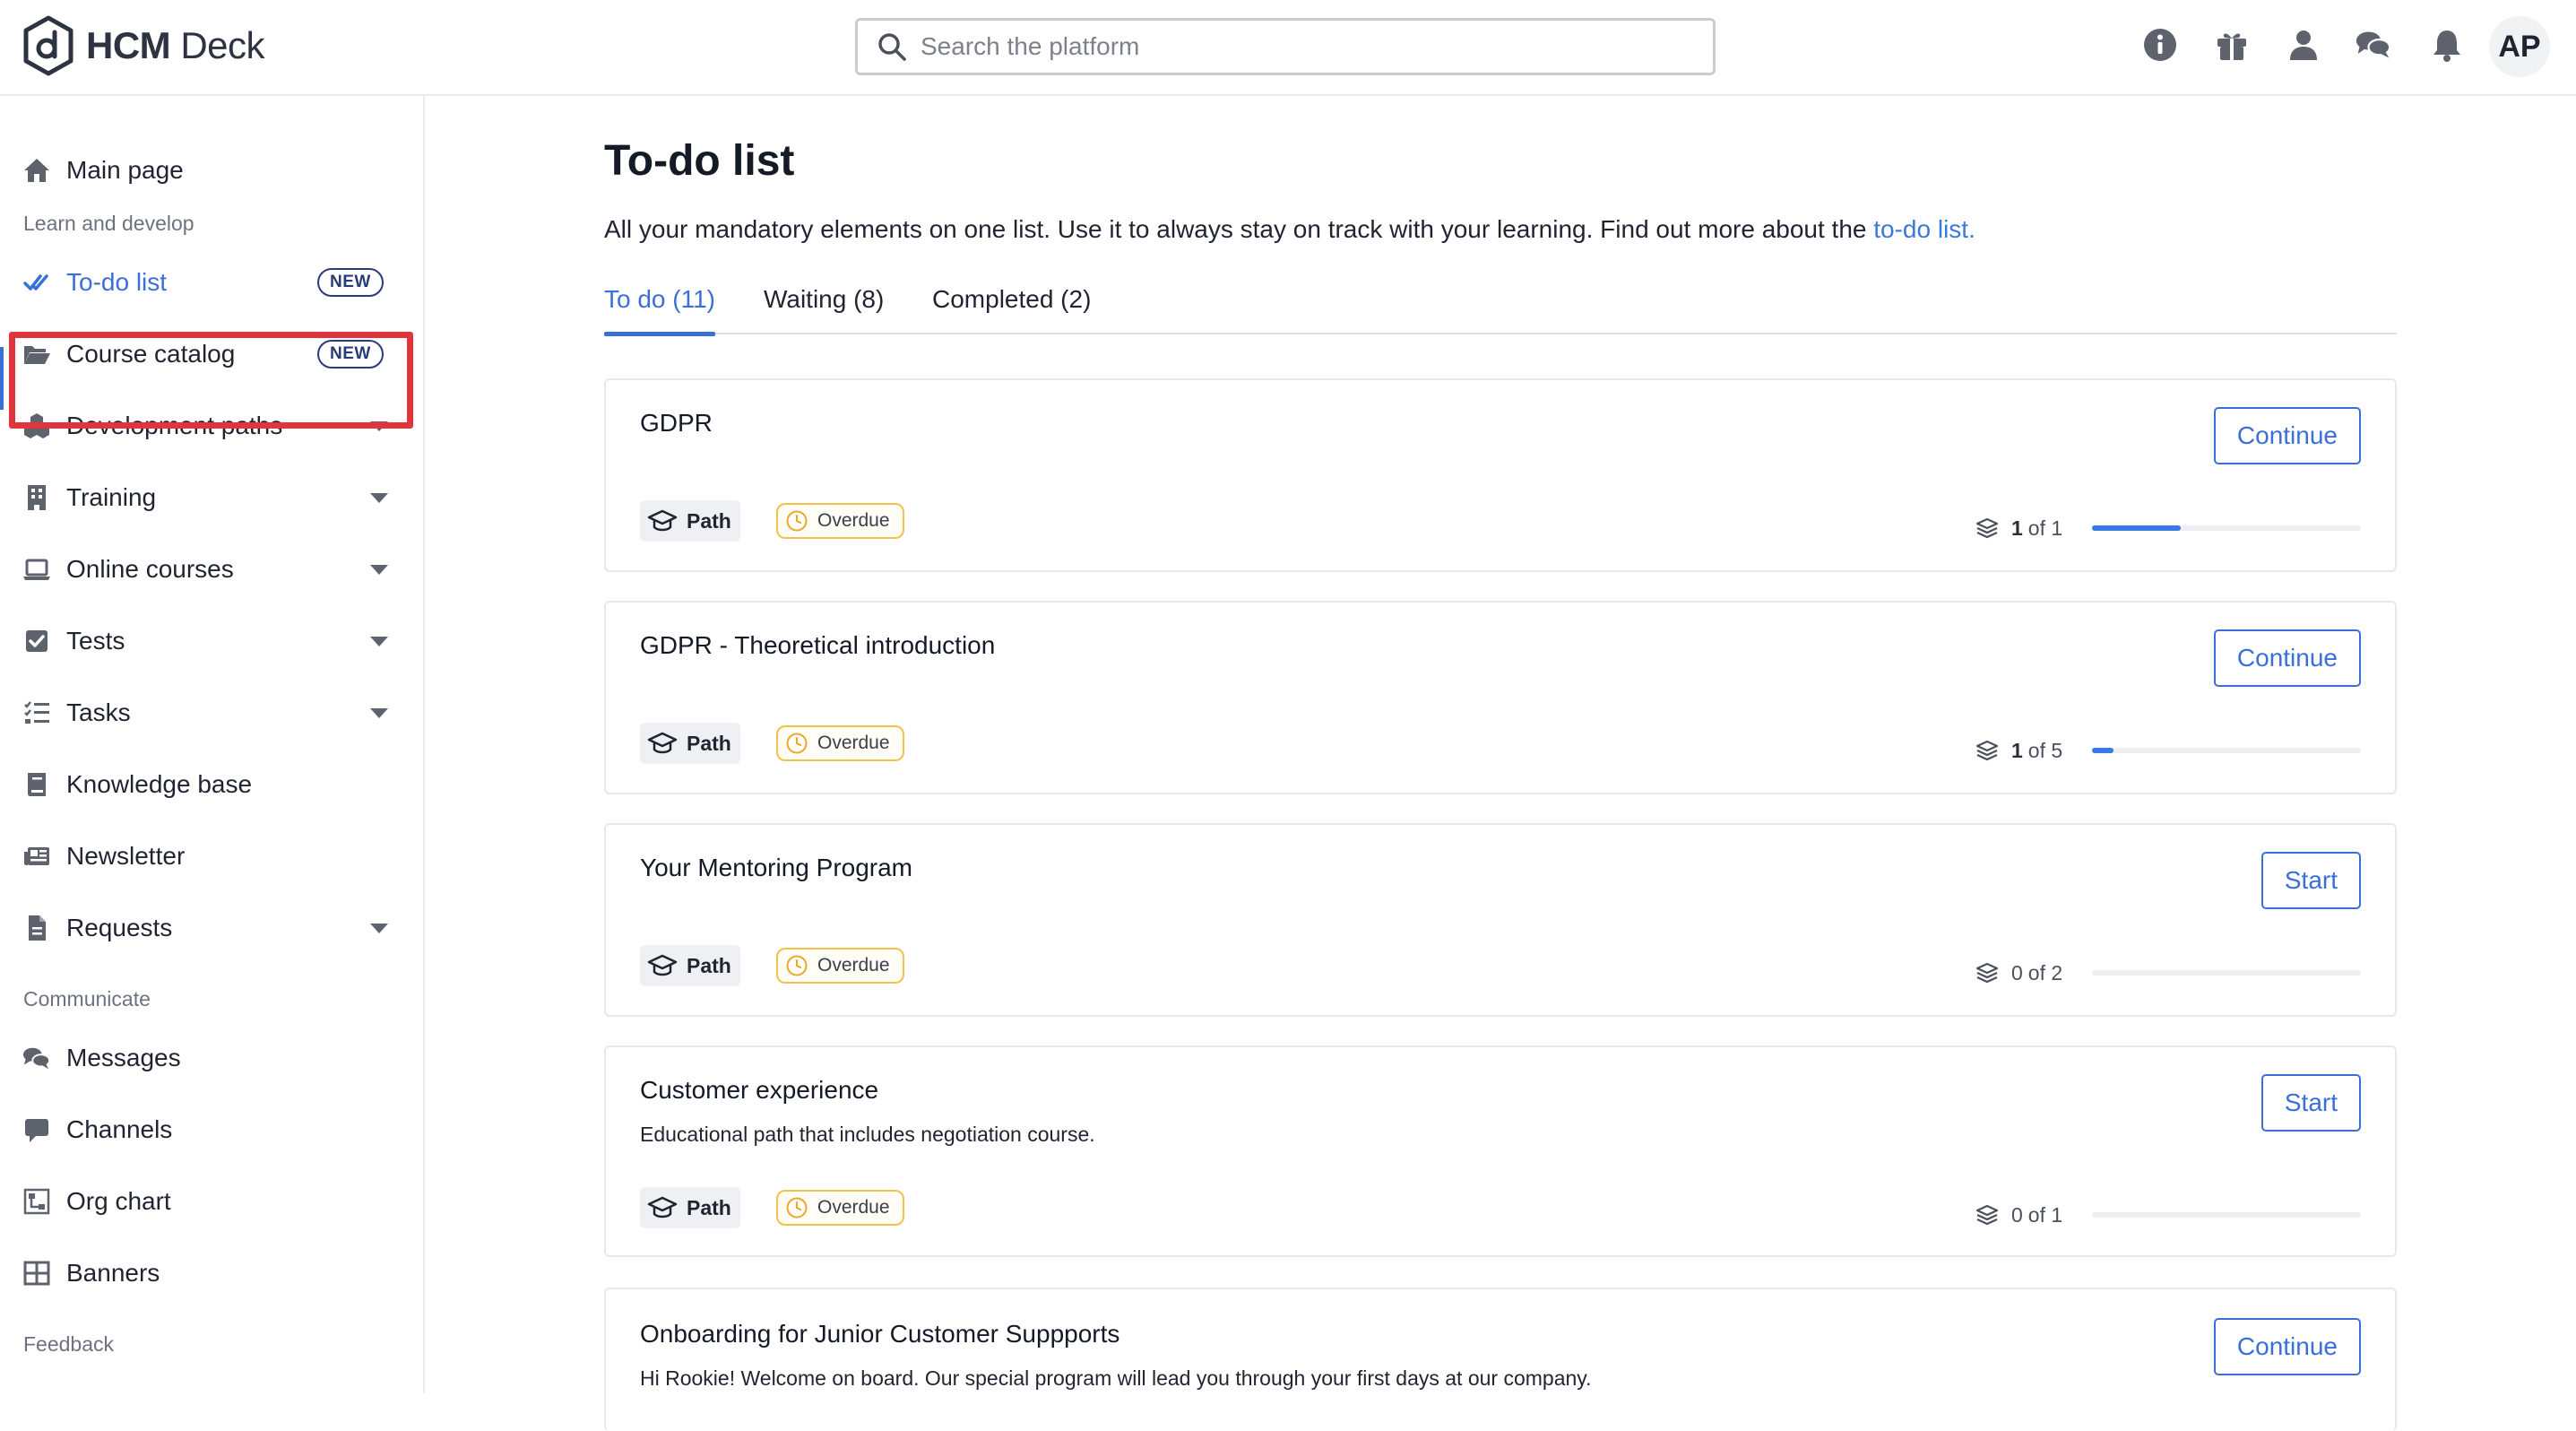 The width and height of the screenshot is (2576, 1431). I want to click on page-title: To-do list, so click(699, 161).